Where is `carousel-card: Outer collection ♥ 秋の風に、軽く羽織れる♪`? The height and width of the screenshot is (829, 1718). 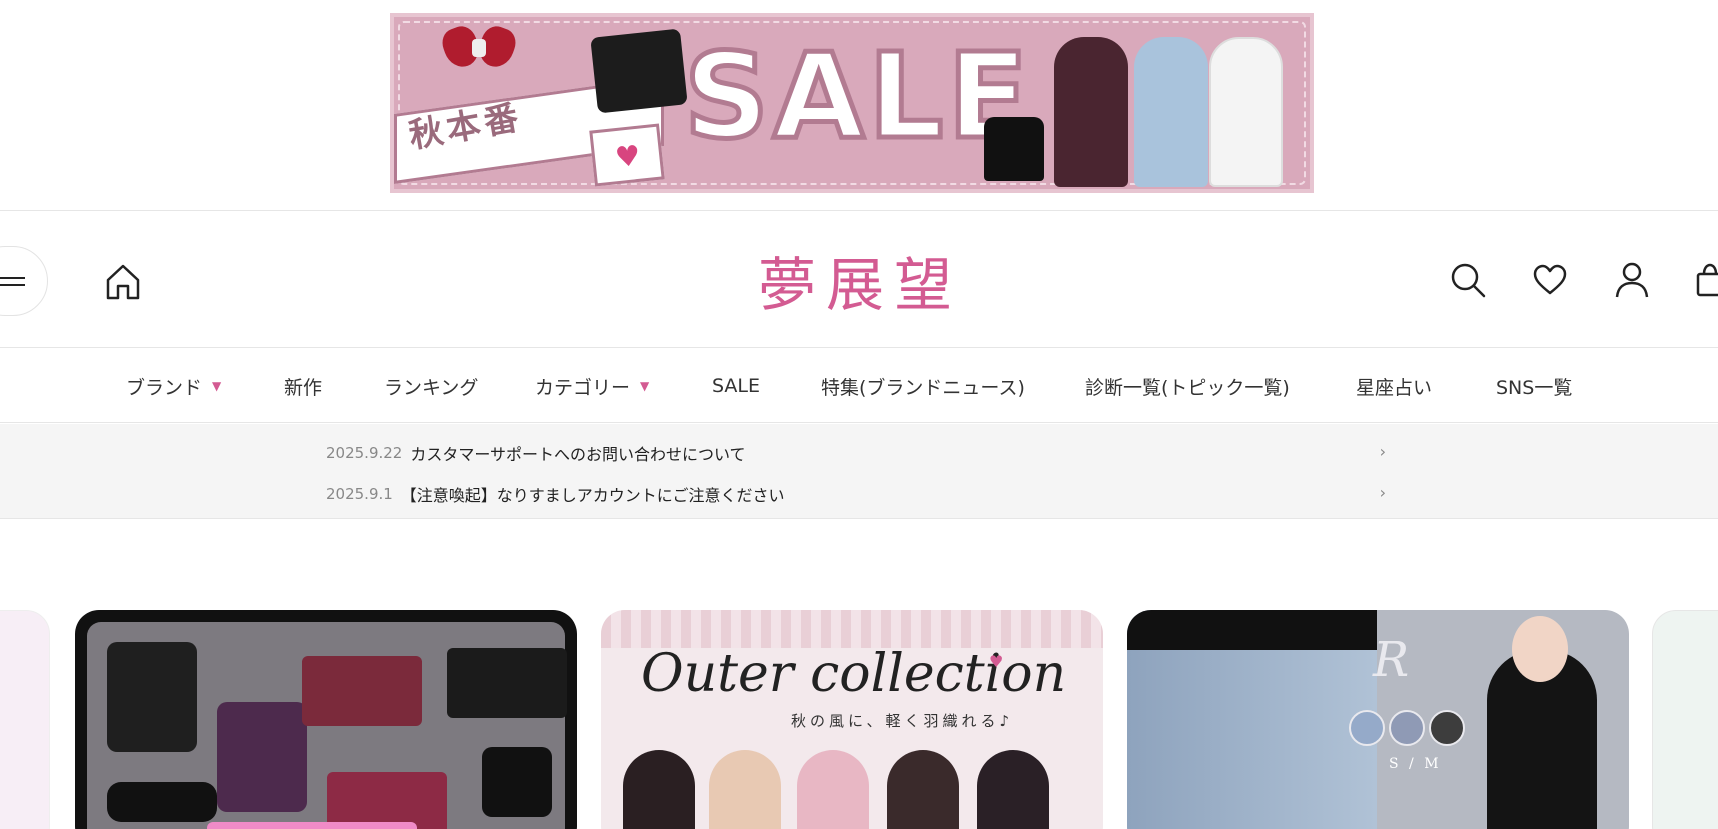
carousel-card: Outer collection ♥ 秋の風に、軽く羽織れる♪ is located at coordinates (852, 719).